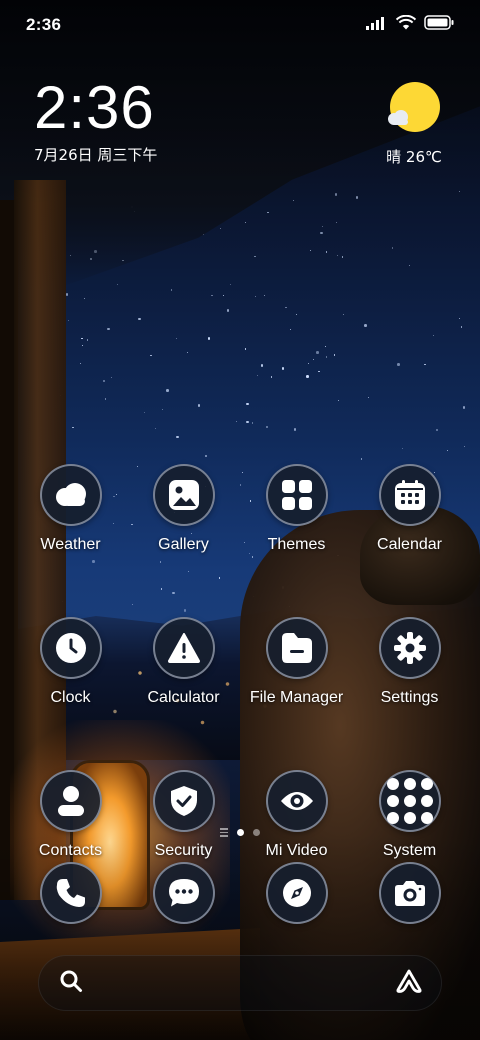  What do you see at coordinates (409, 544) in the screenshot?
I see `app-label: Calendar` at bounding box center [409, 544].